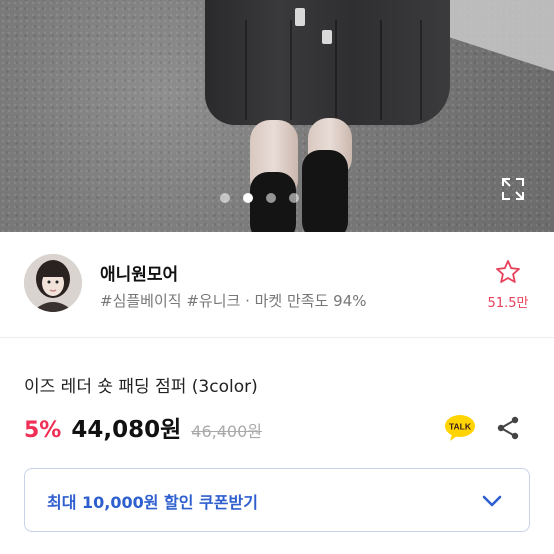 Image resolution: width=554 pixels, height=554 pixels. Describe the element at coordinates (327, 62) in the screenshot. I see `pleated-skirt` at that location.